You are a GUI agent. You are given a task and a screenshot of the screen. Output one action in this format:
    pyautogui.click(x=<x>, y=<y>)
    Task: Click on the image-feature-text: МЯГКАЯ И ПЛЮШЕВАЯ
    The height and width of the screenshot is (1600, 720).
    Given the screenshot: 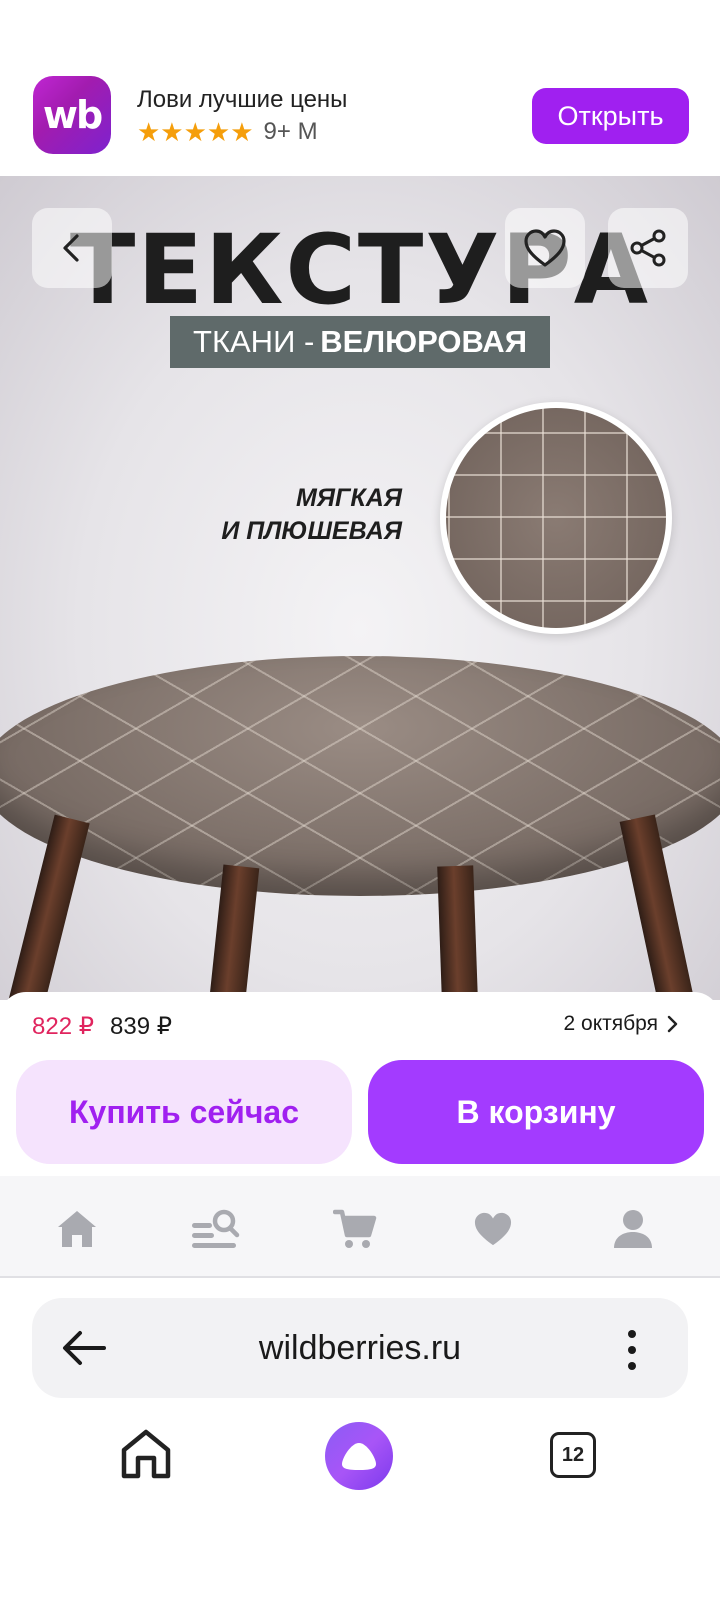 What is the action you would take?
    pyautogui.click(x=311, y=515)
    